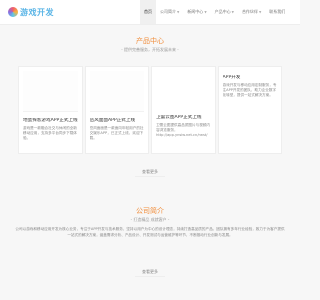  Describe the element at coordinates (251, 12) in the screenshot. I see `nav-item-partners: 合作伙伴 ▼` at that location.